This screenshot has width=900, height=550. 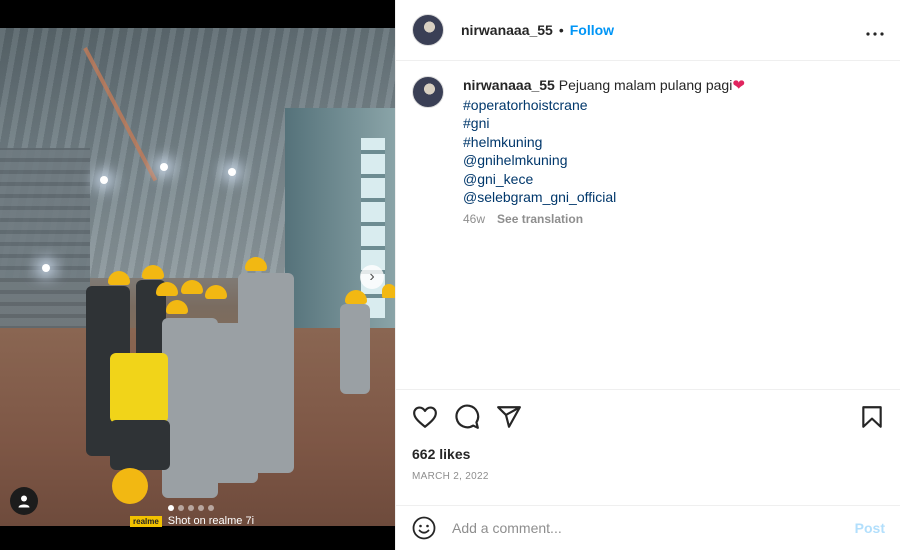 What do you see at coordinates (604, 142) in the screenshot?
I see `hashtag-link: #helmkuning` at bounding box center [604, 142].